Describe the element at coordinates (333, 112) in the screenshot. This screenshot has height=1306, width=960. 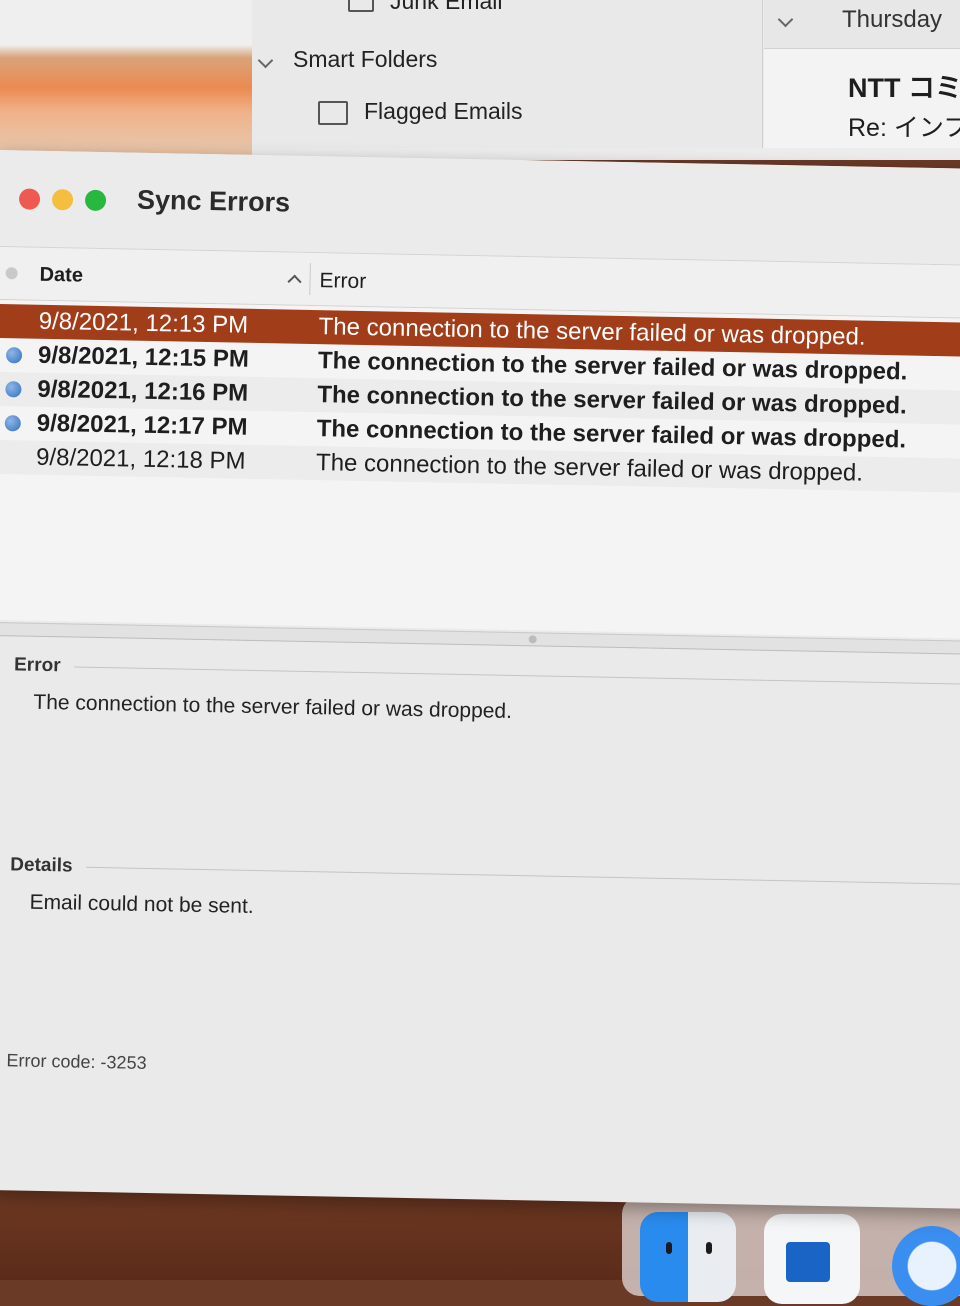
I see `folder-icon` at that location.